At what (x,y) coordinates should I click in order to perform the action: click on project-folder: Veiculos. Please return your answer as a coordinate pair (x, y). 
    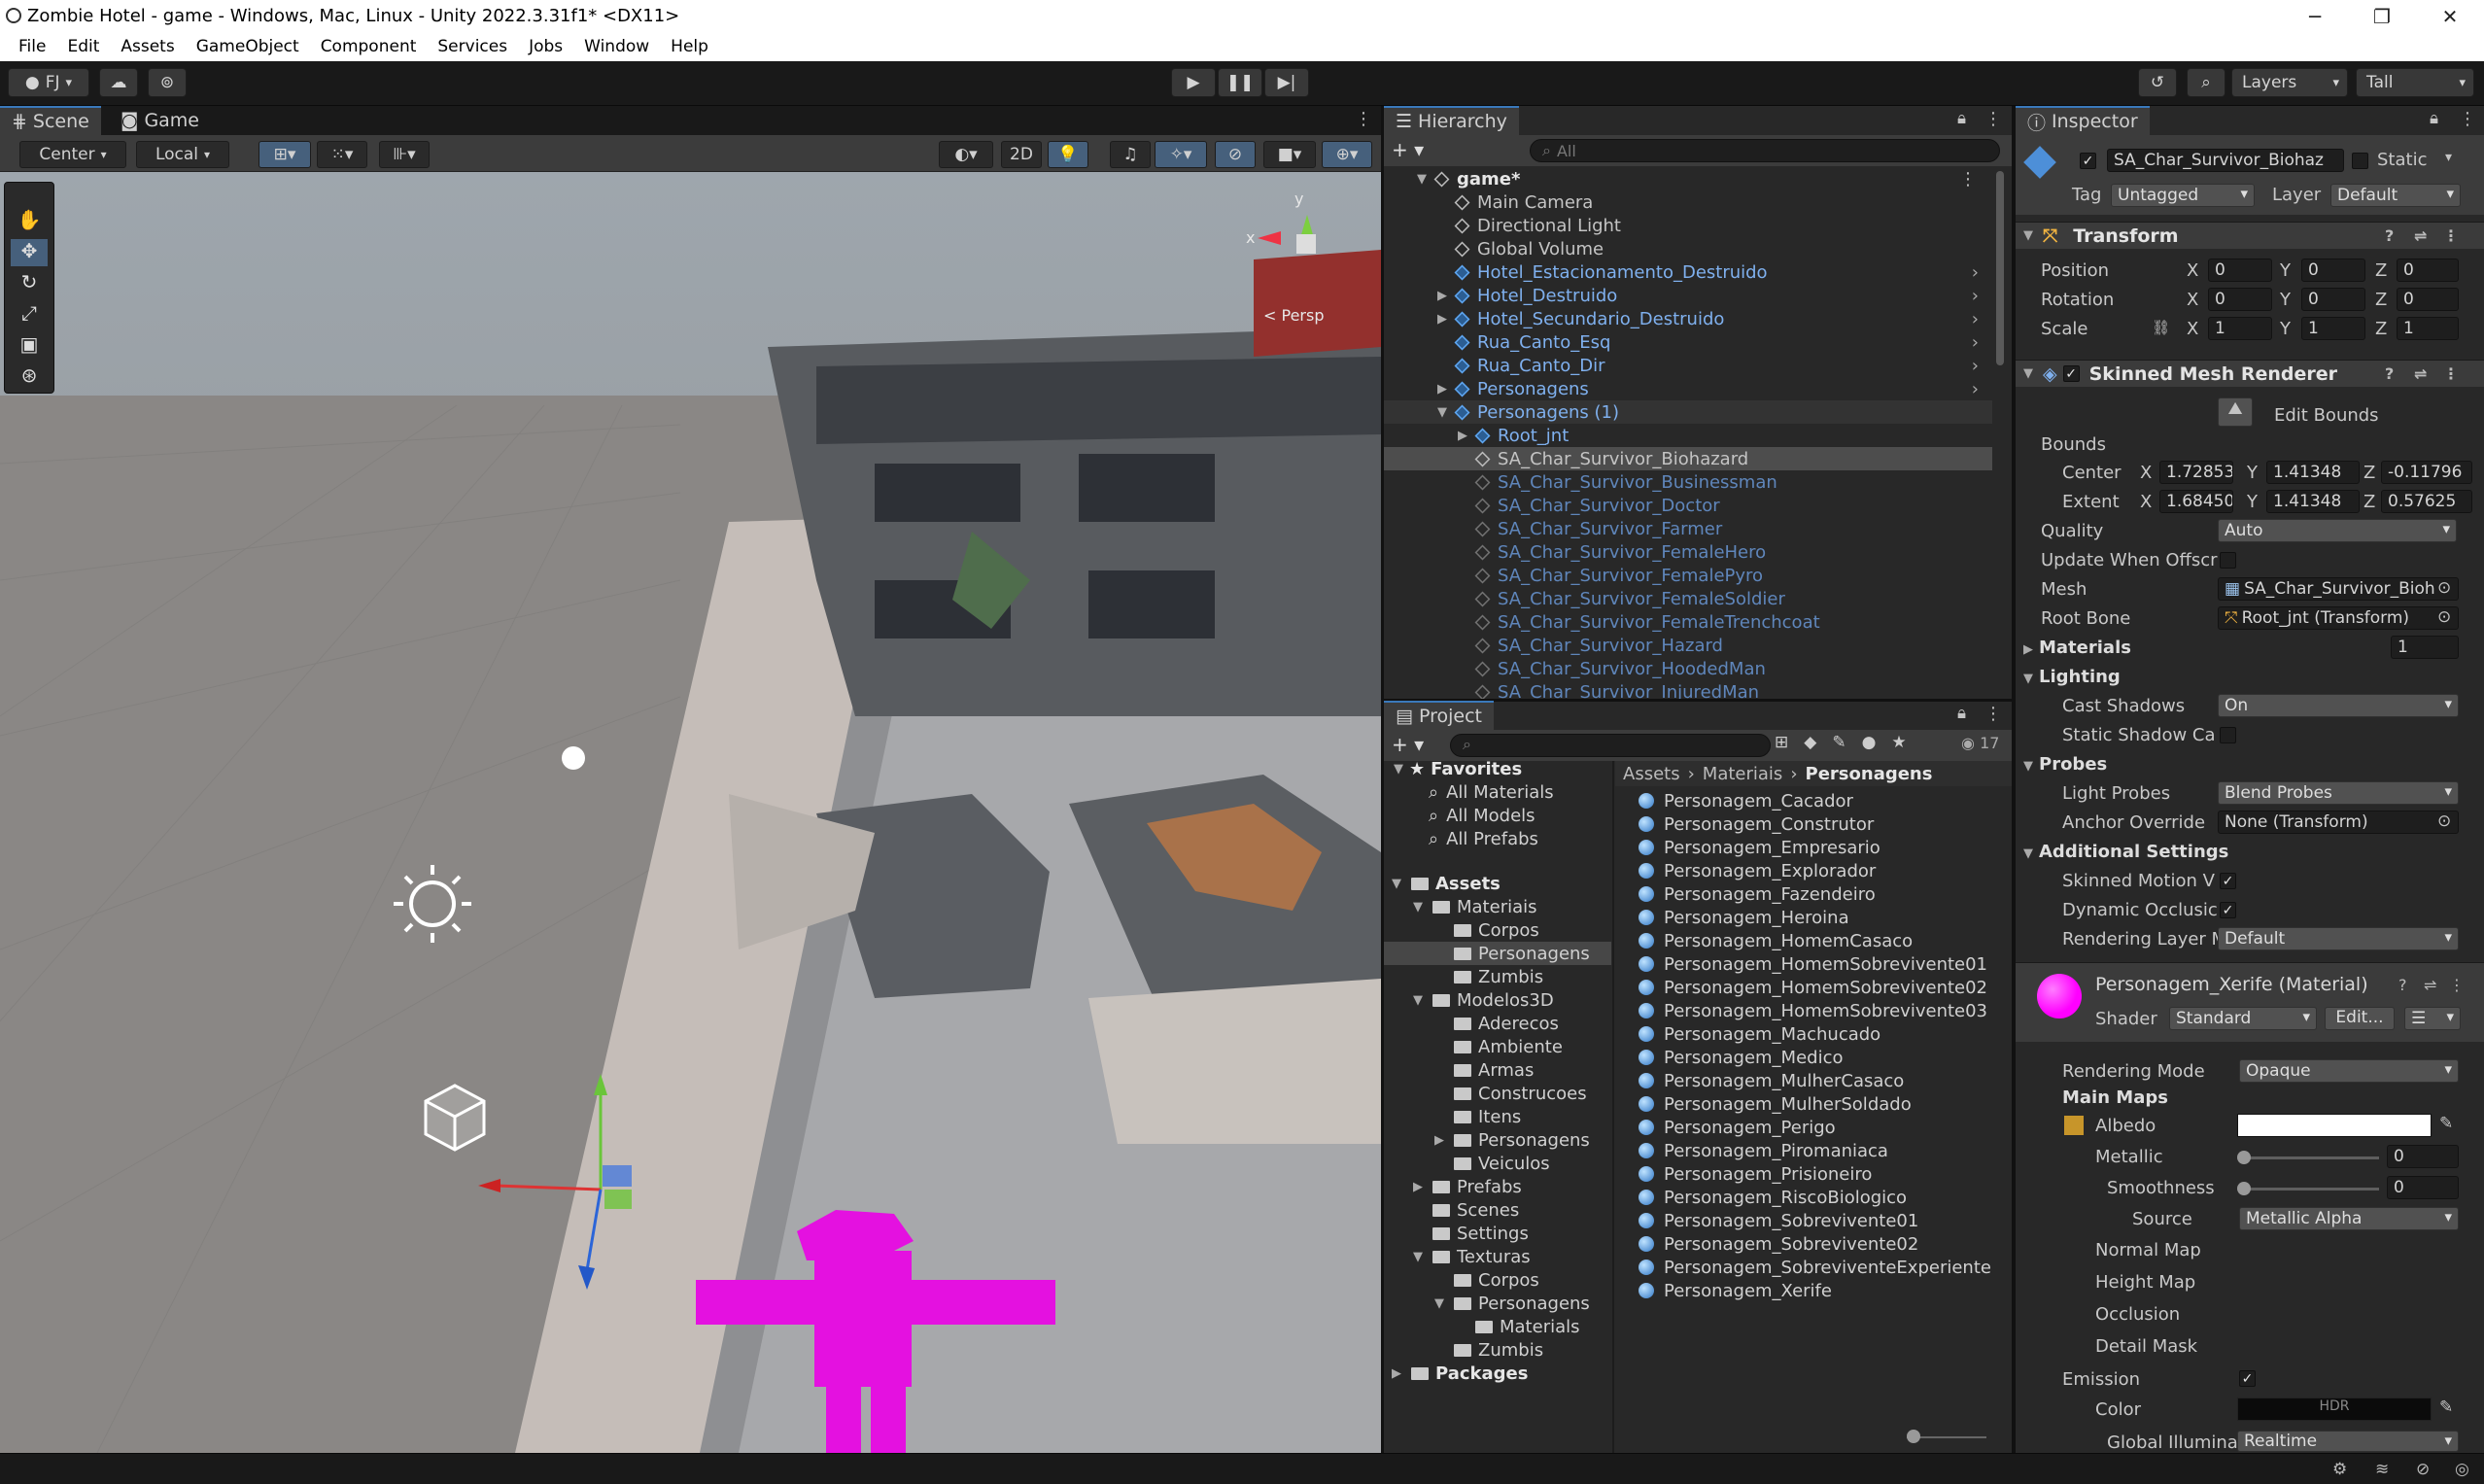
    Looking at the image, I should click on (1502, 1163).